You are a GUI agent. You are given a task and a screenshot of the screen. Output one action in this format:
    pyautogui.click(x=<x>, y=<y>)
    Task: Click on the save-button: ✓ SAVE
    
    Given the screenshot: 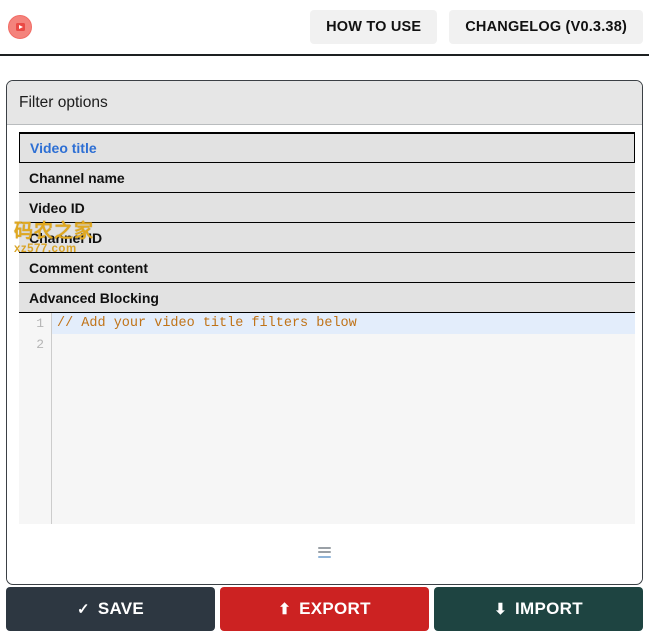 What is the action you would take?
    pyautogui.click(x=110, y=609)
    